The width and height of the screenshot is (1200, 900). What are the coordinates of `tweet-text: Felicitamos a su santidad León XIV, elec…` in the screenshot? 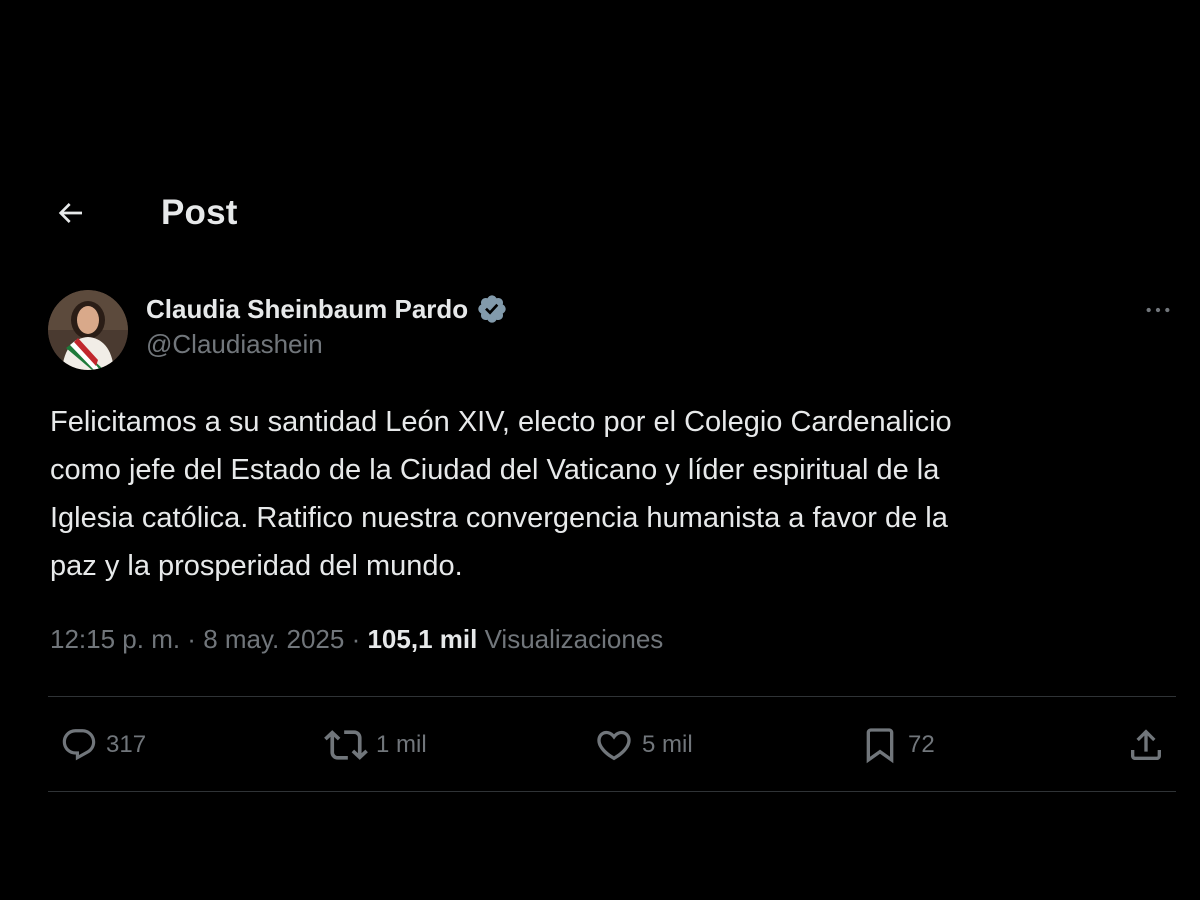 It's located at (501, 494).